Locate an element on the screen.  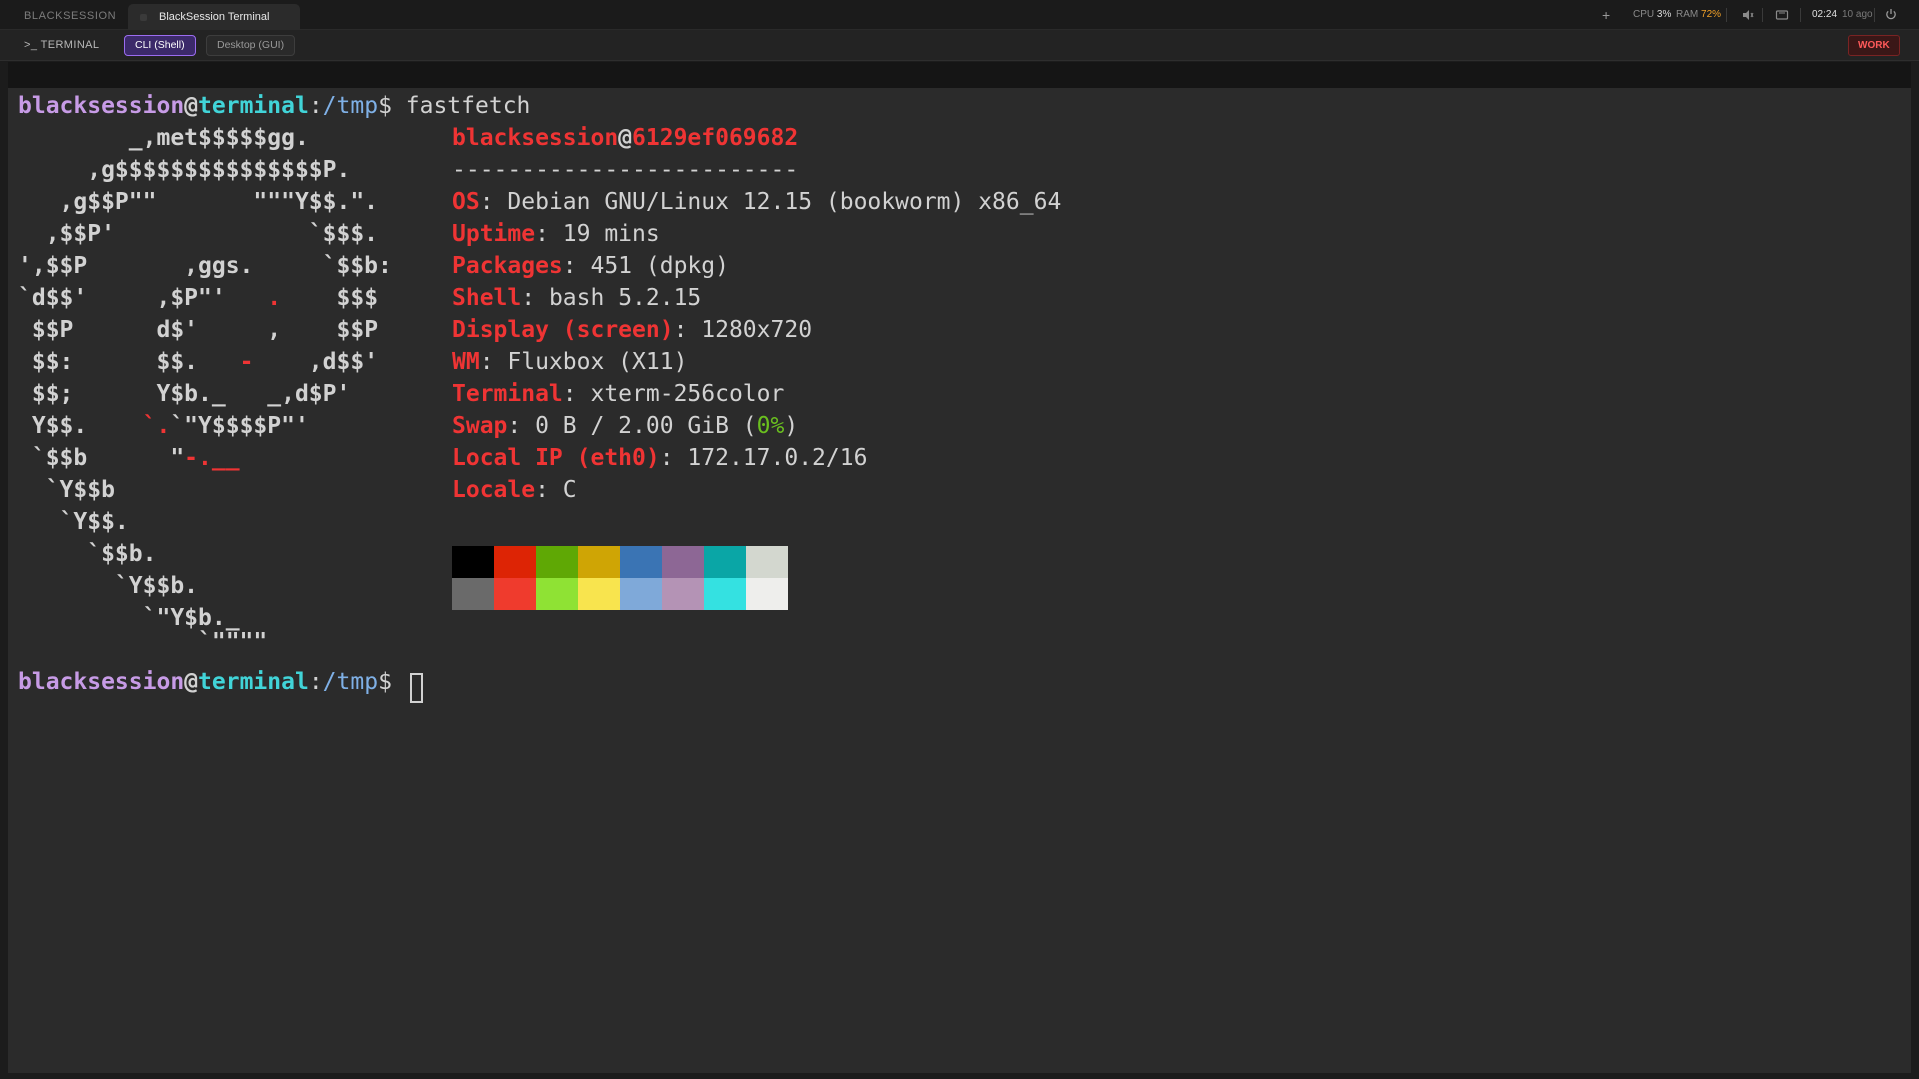
info-row-wm: WM: Fluxbox (X11) is located at coordinates (569, 362).